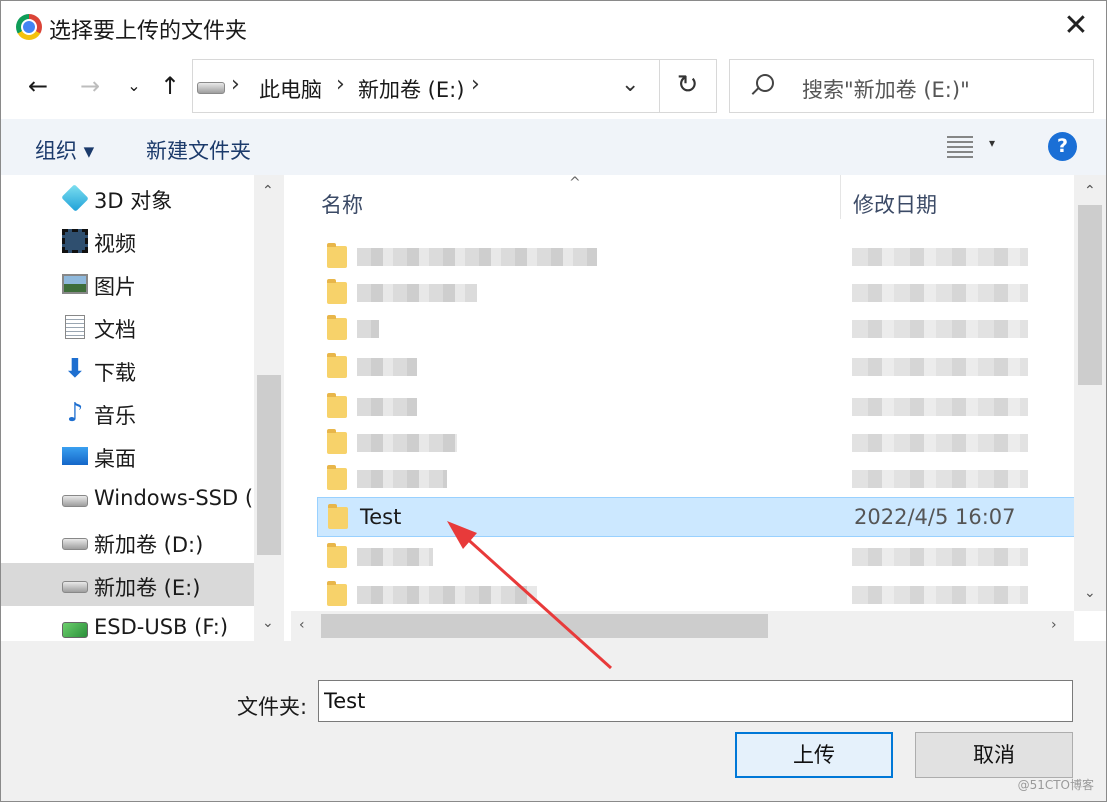 The image size is (1107, 802). I want to click on drive-icon, so click(75, 544).